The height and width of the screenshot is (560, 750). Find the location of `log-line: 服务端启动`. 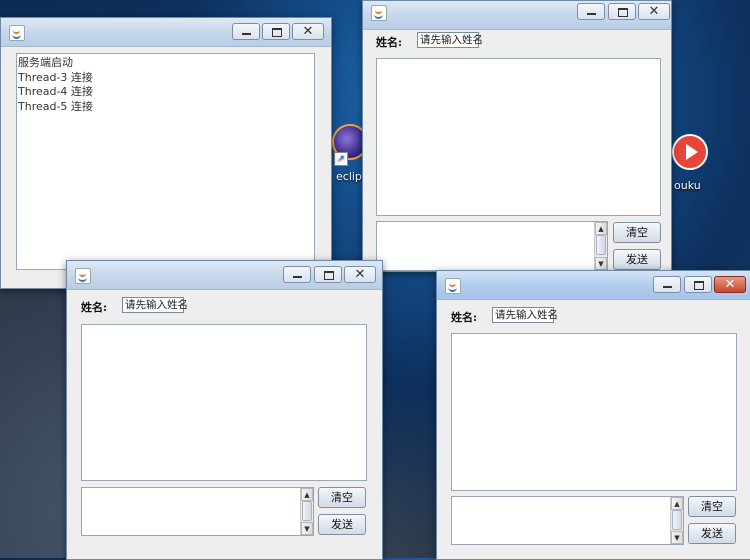

log-line: 服务端启动 is located at coordinates (45, 62).